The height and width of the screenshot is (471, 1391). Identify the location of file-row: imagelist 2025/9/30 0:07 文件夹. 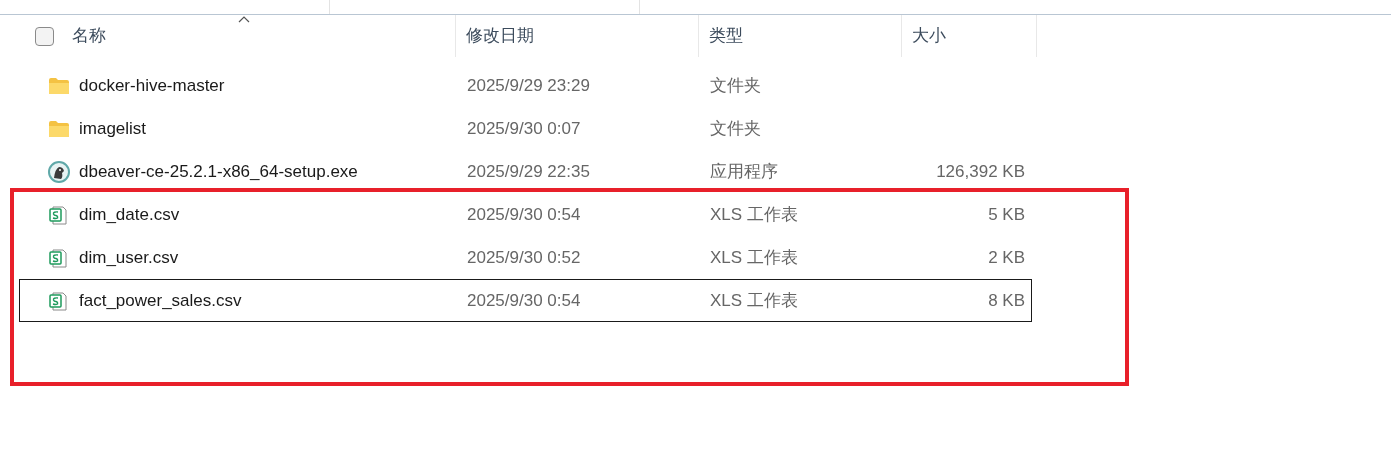
(525, 128).